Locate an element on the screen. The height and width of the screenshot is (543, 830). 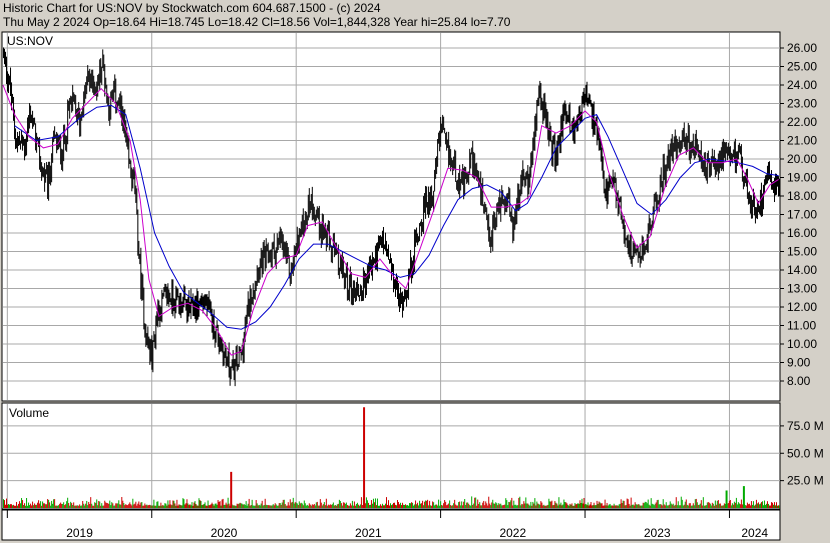
year-label: 2024 is located at coordinates (754, 533).